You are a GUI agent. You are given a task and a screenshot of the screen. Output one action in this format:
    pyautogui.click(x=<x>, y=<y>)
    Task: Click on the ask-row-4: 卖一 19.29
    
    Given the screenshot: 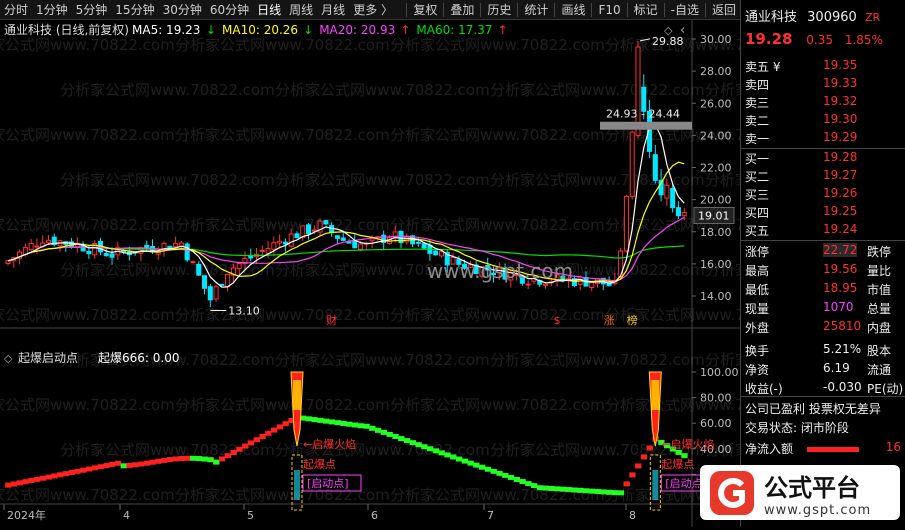 What is the action you would take?
    pyautogui.click(x=824, y=139)
    